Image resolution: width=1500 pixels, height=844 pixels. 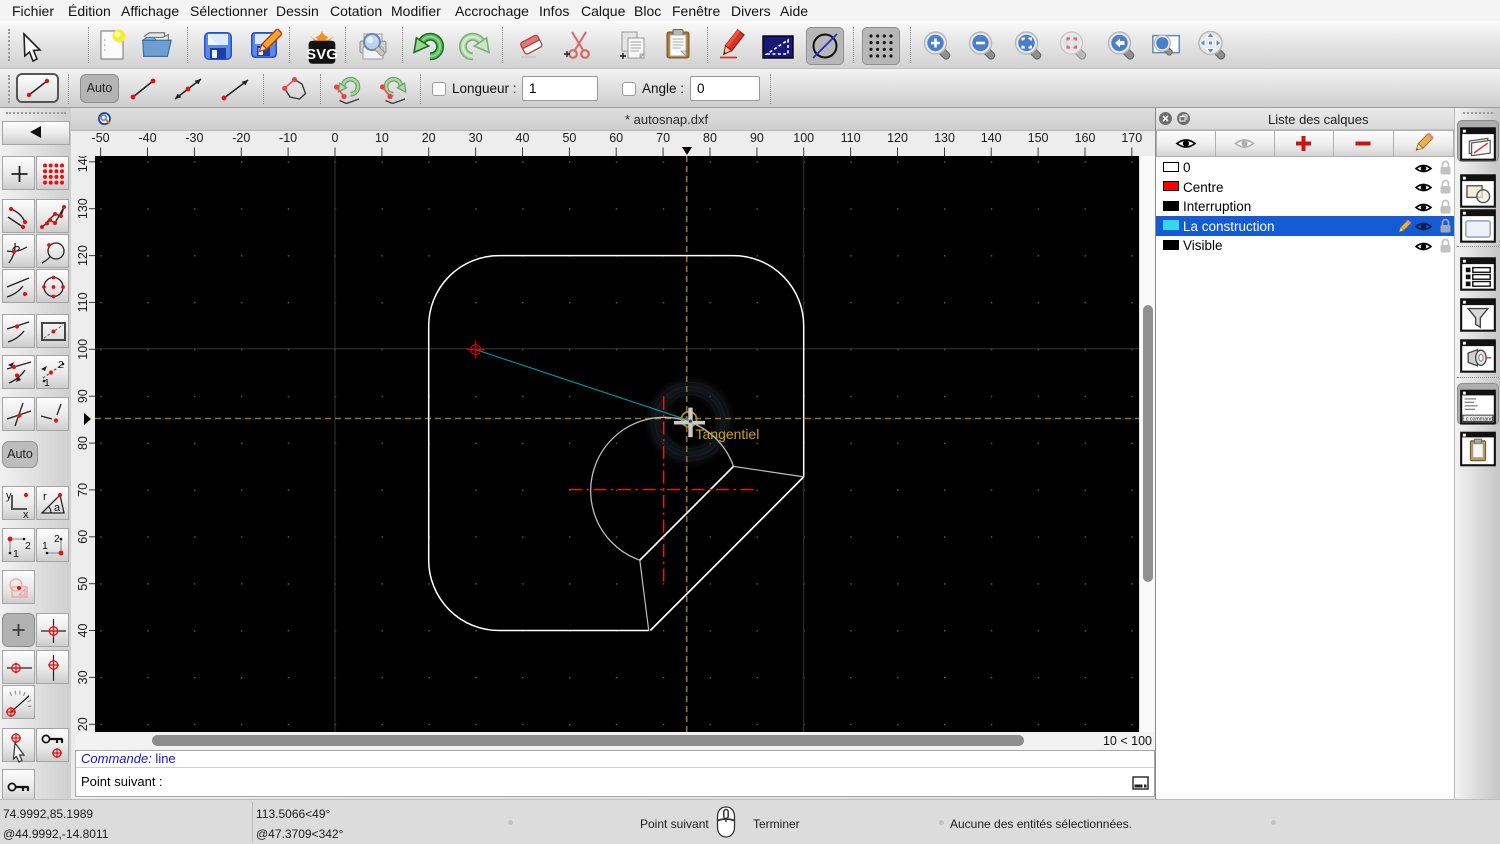 What do you see at coordinates (1131, 138) in the screenshot?
I see `svg-text: 170` at bounding box center [1131, 138].